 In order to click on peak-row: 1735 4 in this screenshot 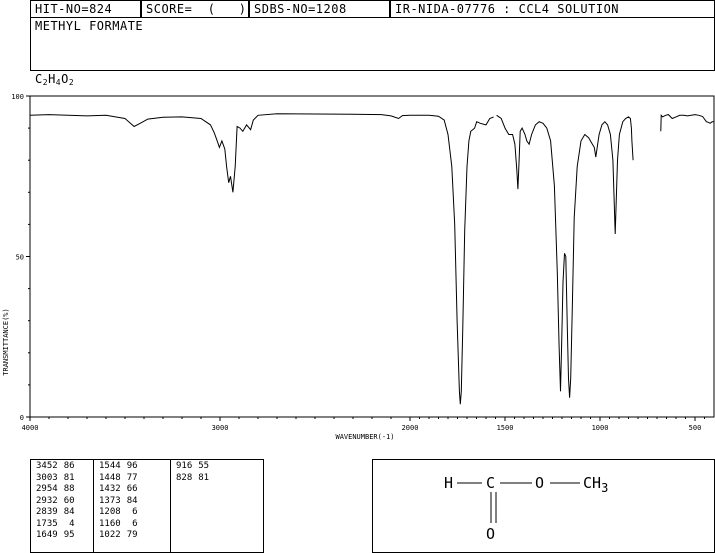, I will do `click(55, 525)`.